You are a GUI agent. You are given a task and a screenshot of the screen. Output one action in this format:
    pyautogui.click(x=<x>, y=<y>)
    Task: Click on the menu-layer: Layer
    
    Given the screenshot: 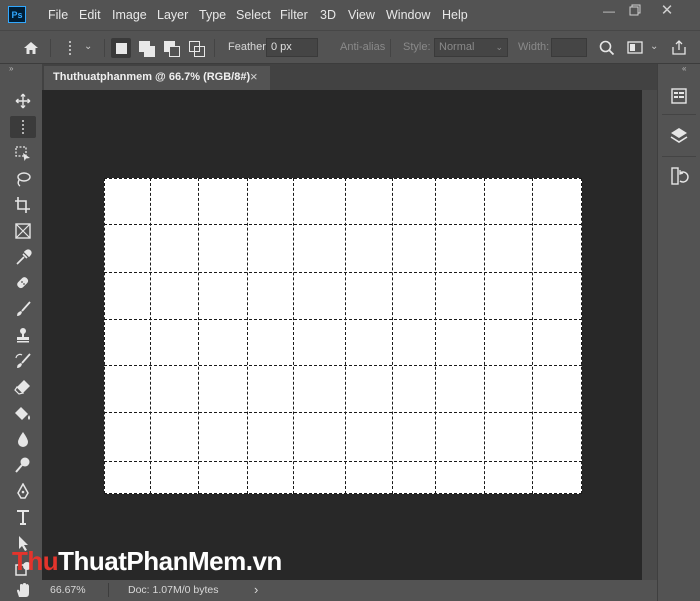 What is the action you would take?
    pyautogui.click(x=172, y=15)
    